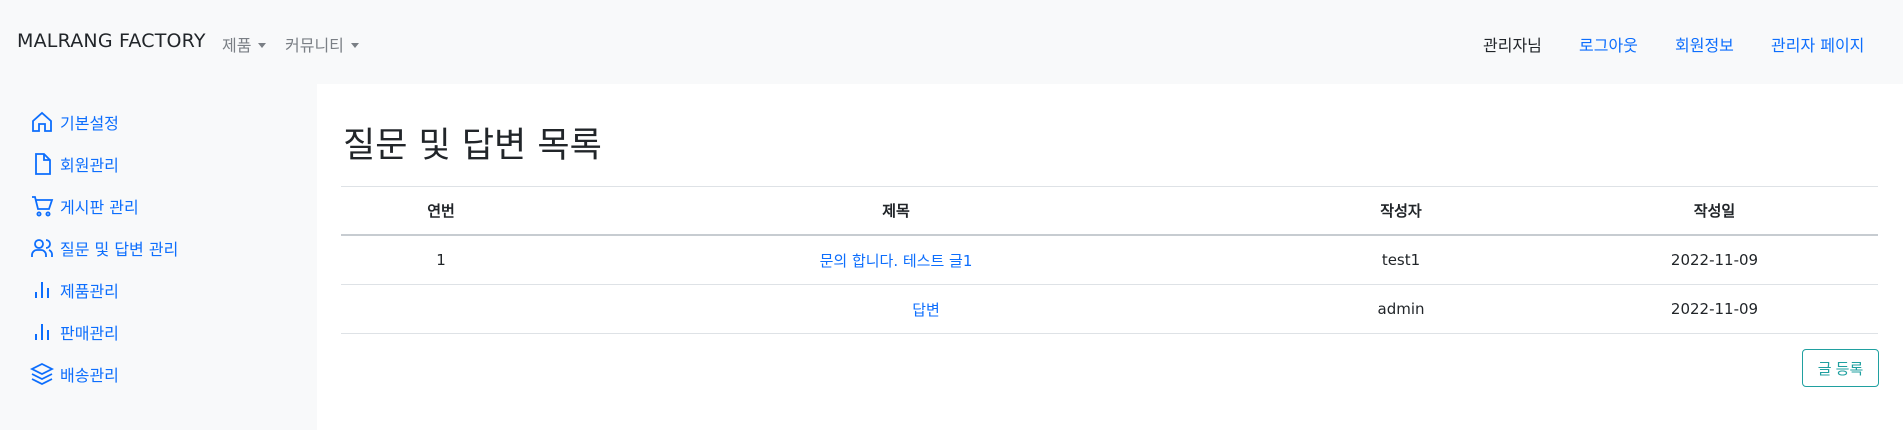 The width and height of the screenshot is (1903, 430). What do you see at coordinates (43, 206) in the screenshot?
I see `cart-icon` at bounding box center [43, 206].